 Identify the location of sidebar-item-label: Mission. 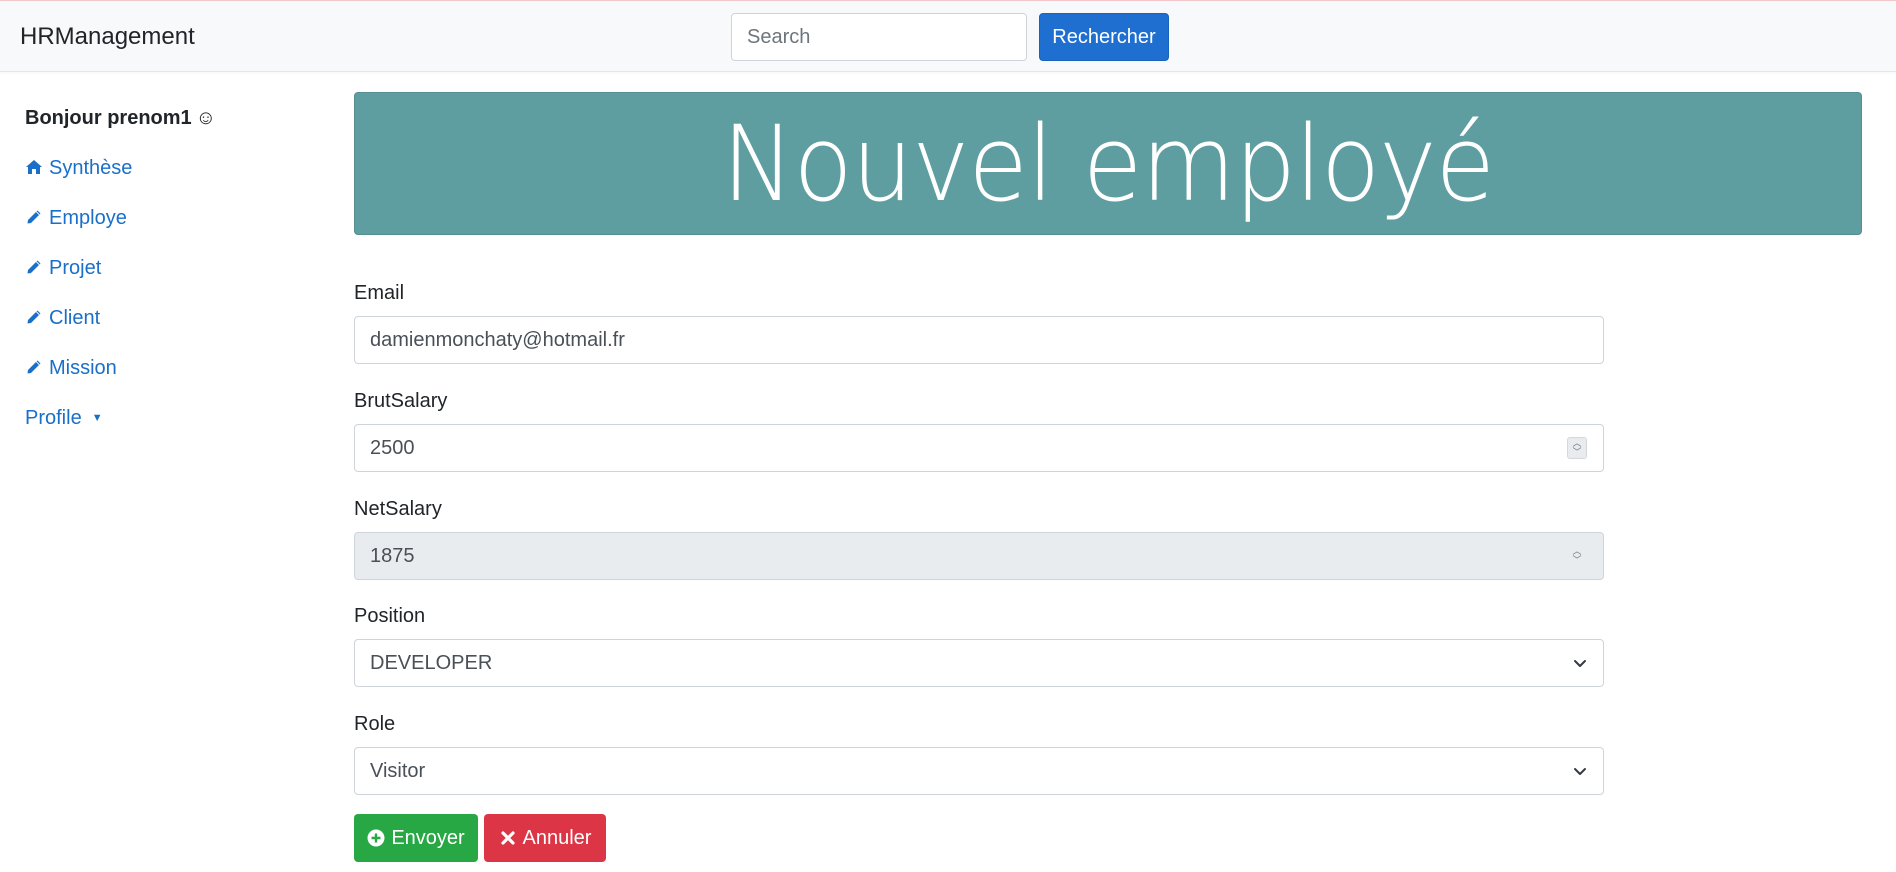
(83, 368).